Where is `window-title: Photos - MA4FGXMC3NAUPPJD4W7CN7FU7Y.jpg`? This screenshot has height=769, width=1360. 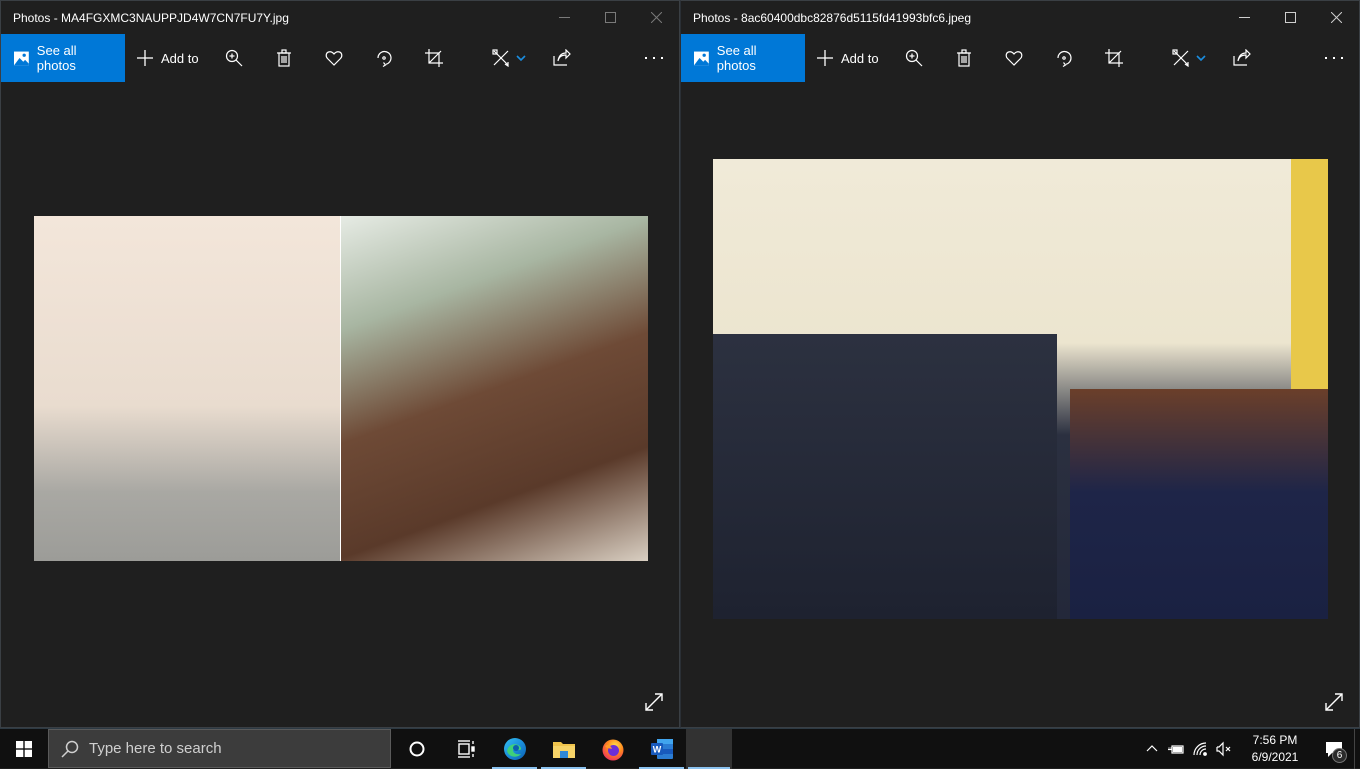
window-title: Photos - MA4FGXMC3NAUPPJD4W7CN7FU7Y.jpg is located at coordinates (151, 17).